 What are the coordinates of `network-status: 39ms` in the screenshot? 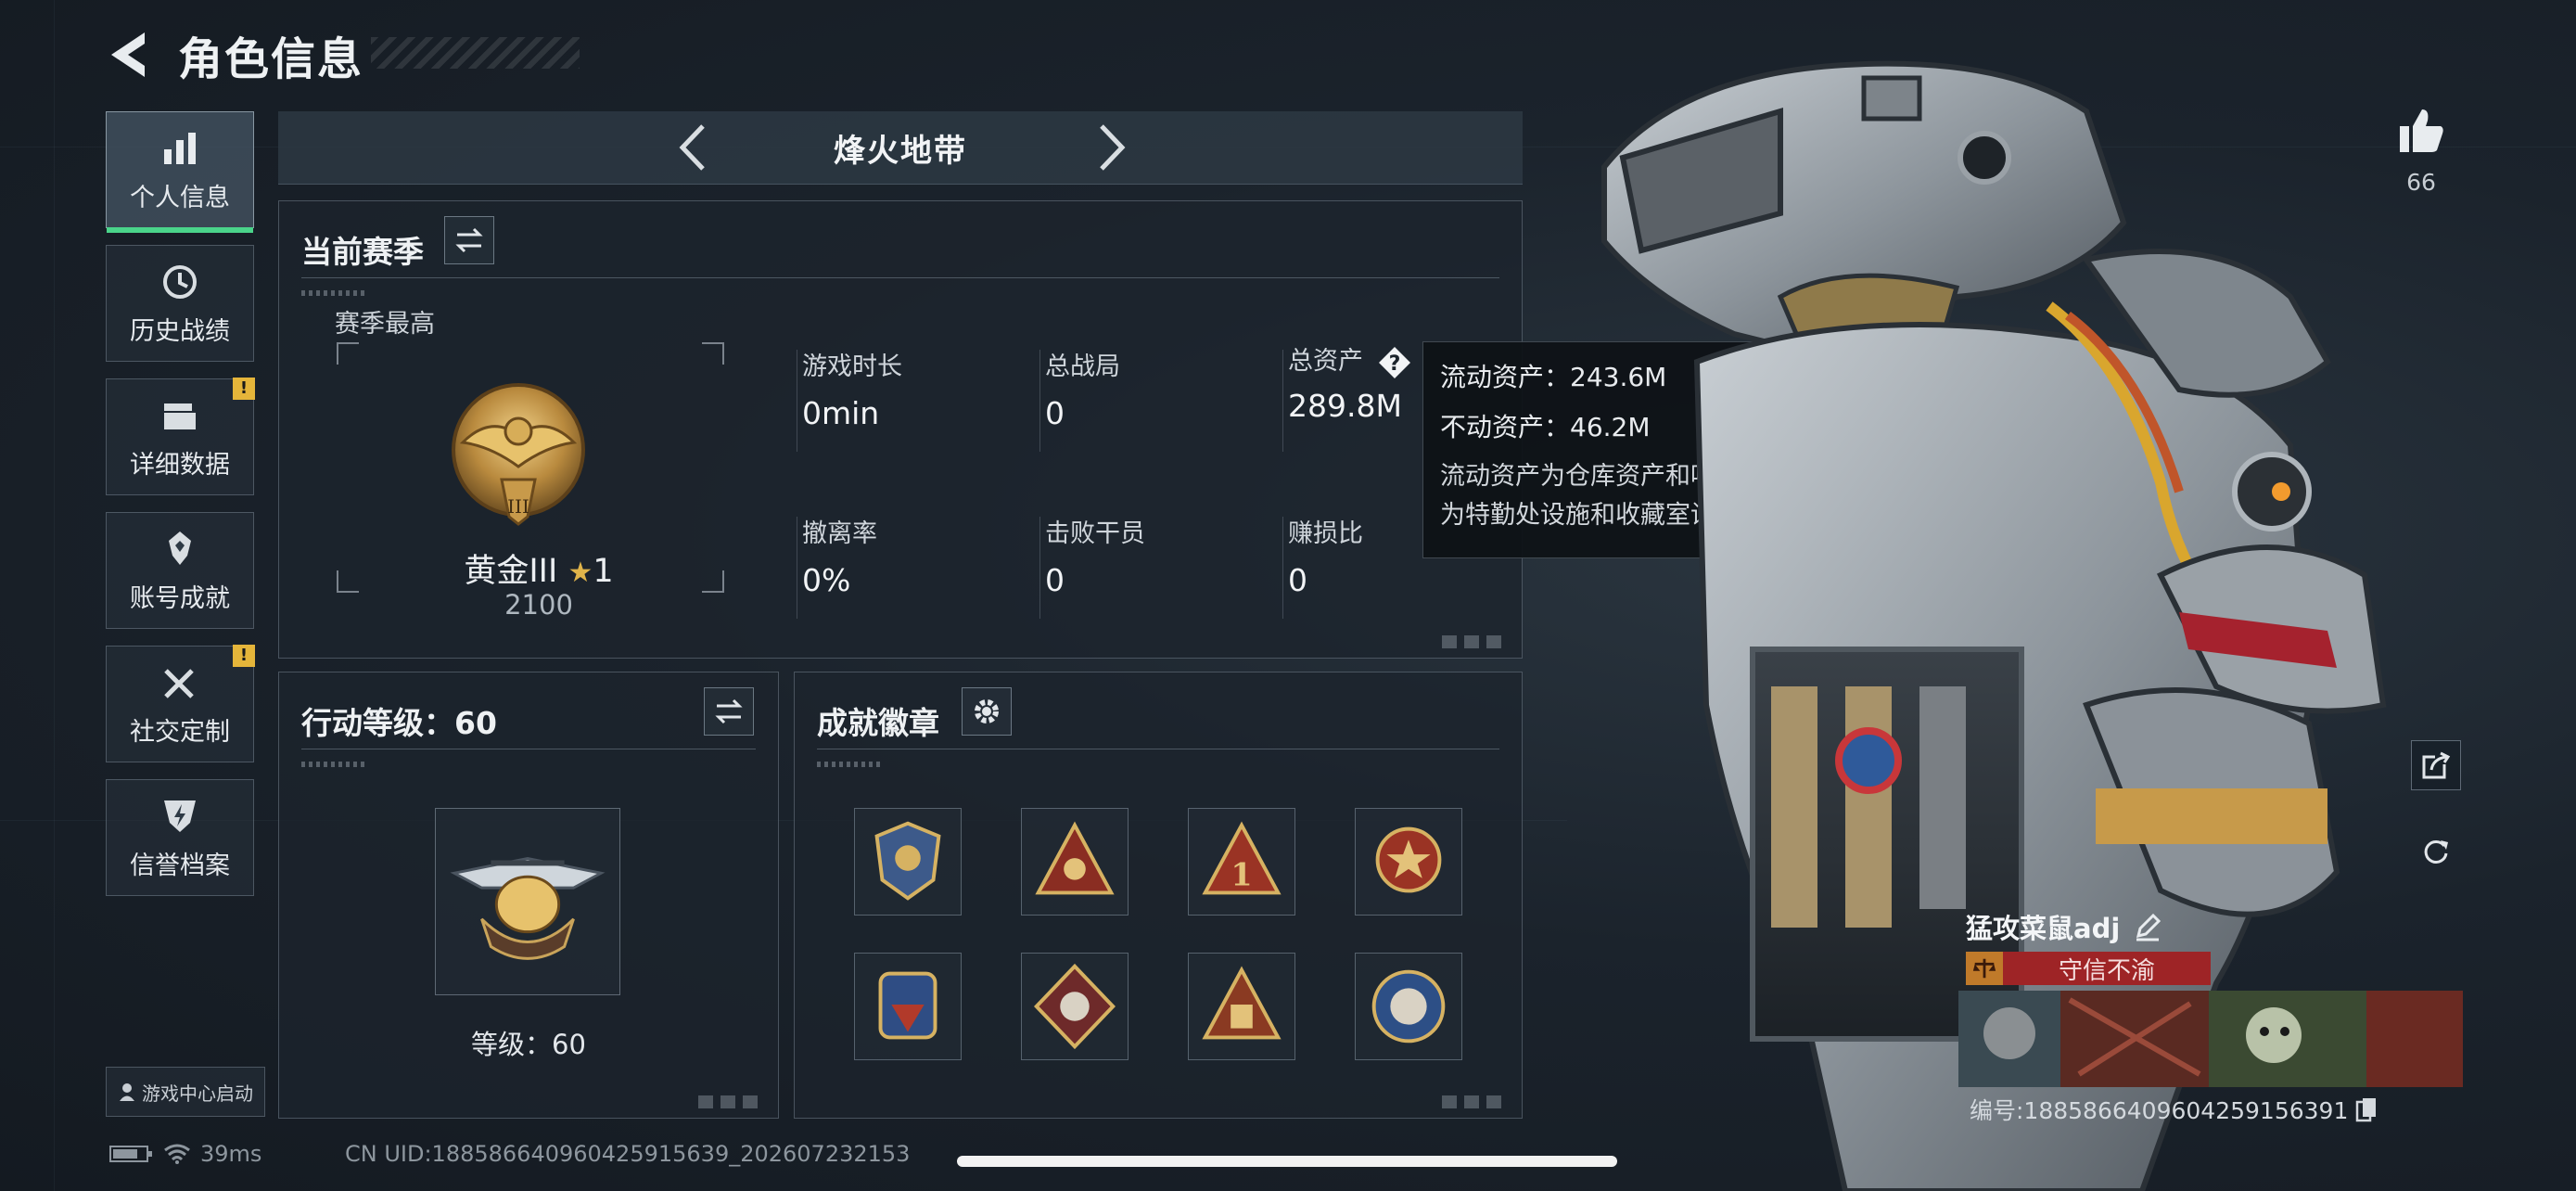 It's located at (185, 1154).